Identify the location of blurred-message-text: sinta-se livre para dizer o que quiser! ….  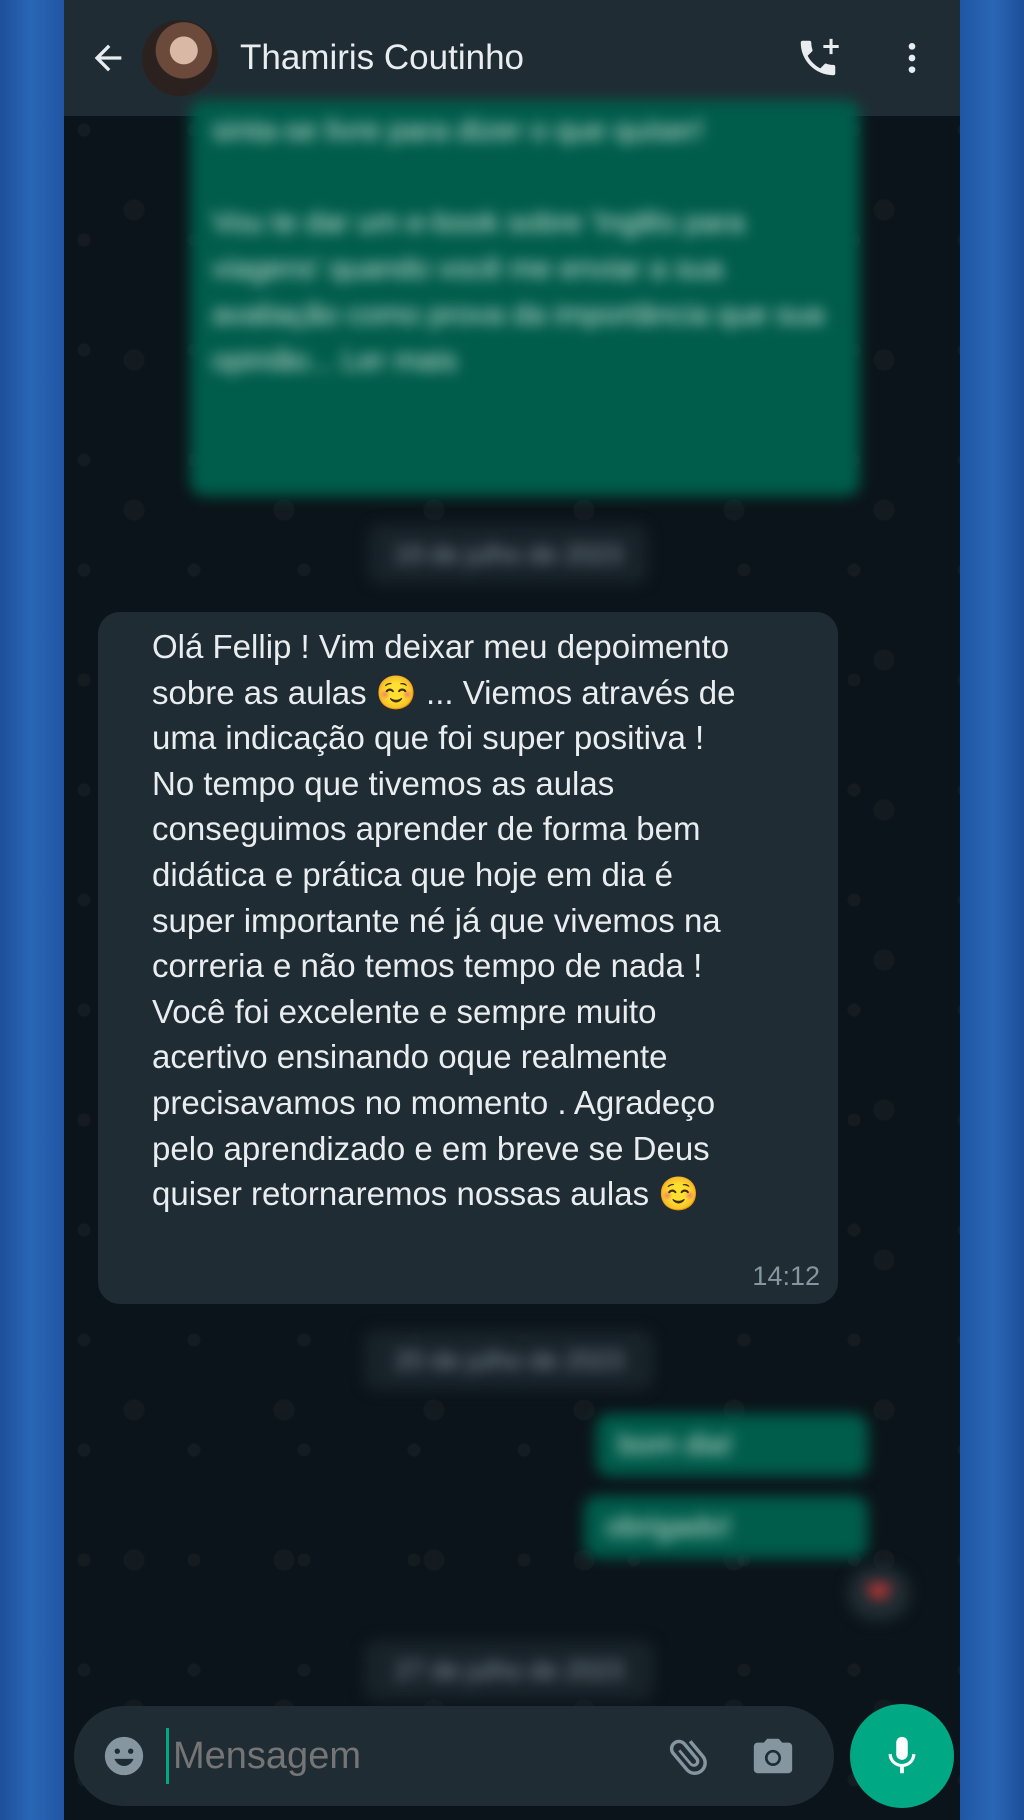
(518, 245).